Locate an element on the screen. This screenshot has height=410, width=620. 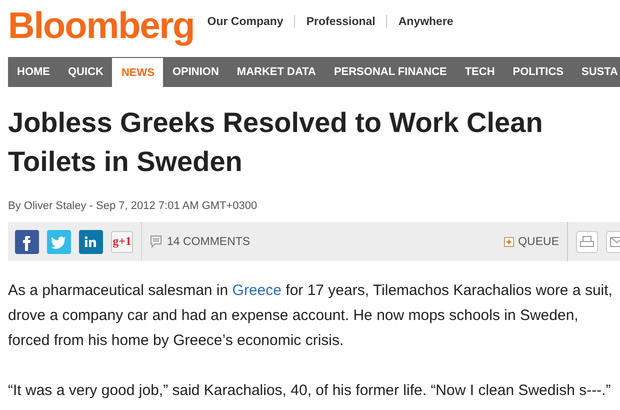
plus-one-button: g+1 is located at coordinates (122, 241).